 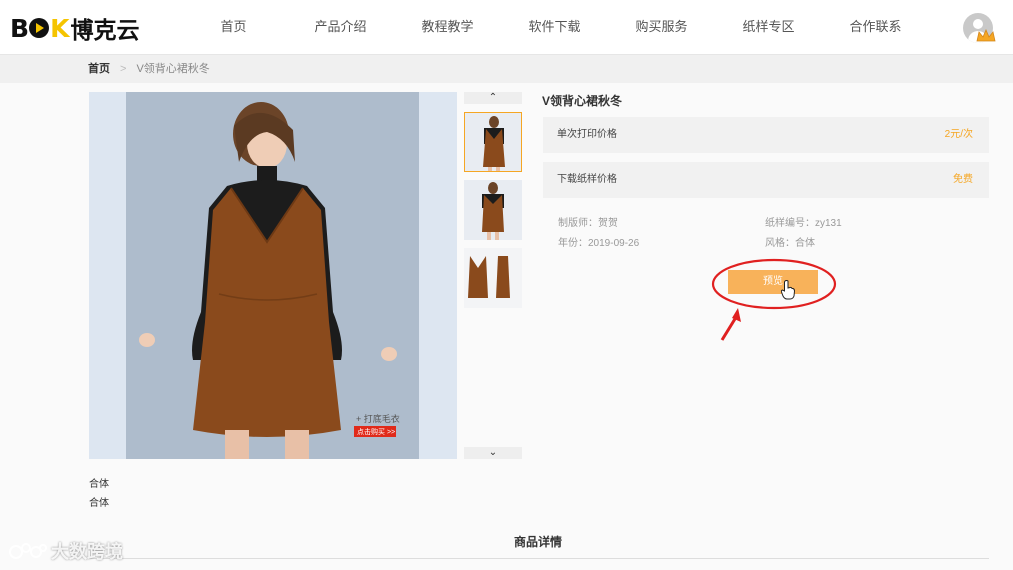 What do you see at coordinates (599, 243) in the screenshot?
I see `year-info: 年份：2019-09-26` at bounding box center [599, 243].